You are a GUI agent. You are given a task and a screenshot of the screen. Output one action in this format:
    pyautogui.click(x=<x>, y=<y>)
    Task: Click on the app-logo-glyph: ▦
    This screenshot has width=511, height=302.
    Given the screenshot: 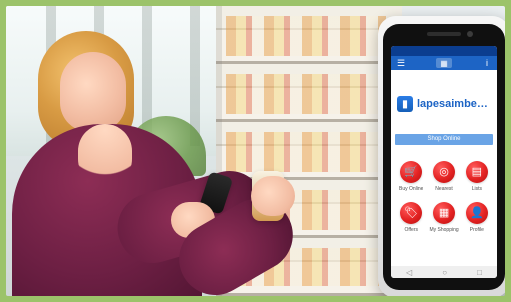 What is the action you would take?
    pyautogui.click(x=444, y=63)
    